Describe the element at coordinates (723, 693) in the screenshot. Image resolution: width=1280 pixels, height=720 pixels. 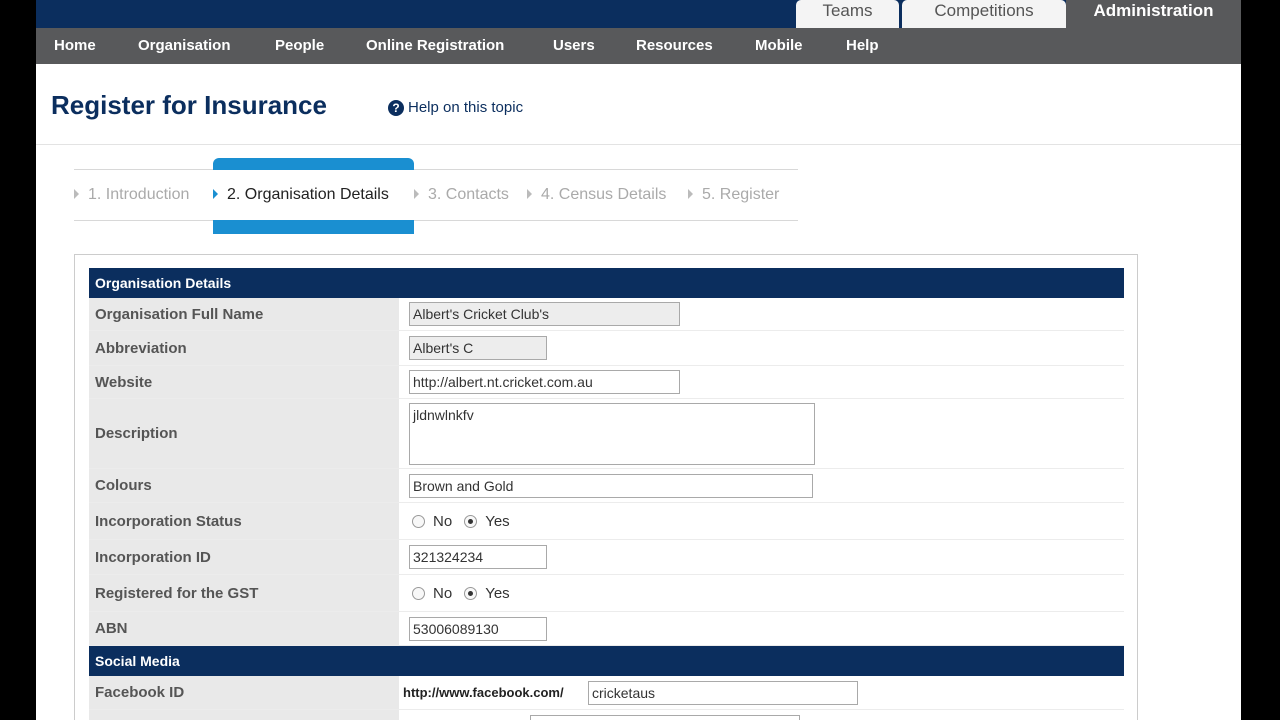
I see `facebook-id-input` at that location.